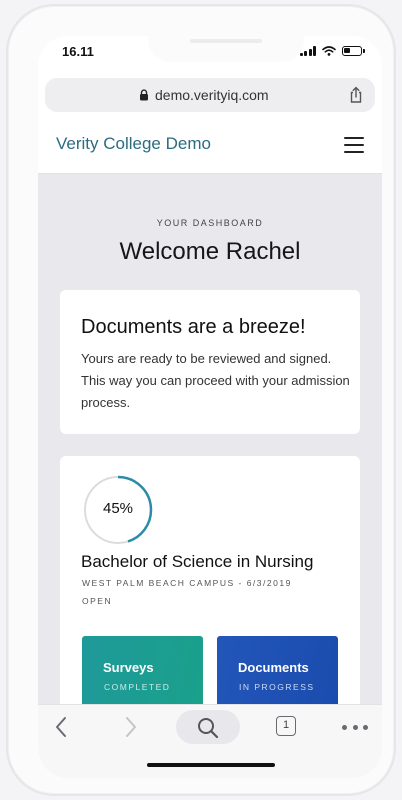  What do you see at coordinates (273, 667) in the screenshot?
I see `documents-tile-title: Documents` at bounding box center [273, 667].